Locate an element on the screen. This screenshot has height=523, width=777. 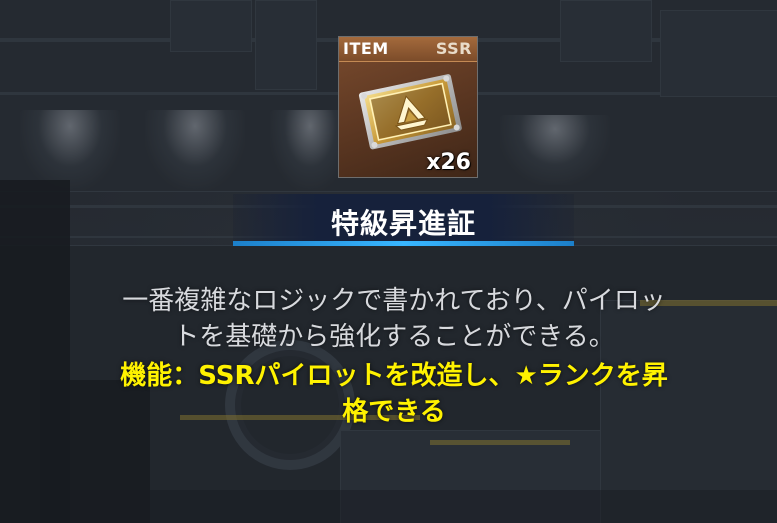
item-count: x26 is located at coordinates (448, 162).